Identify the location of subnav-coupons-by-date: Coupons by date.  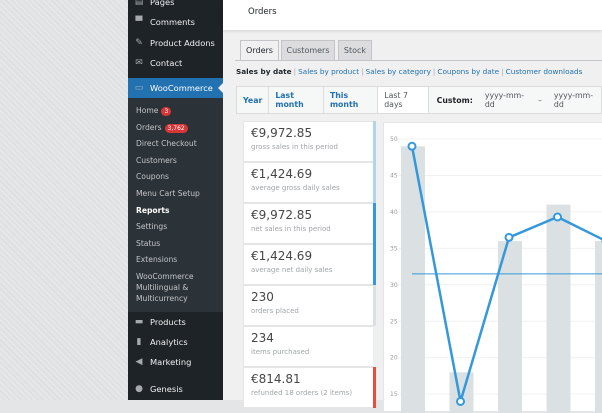
(468, 71).